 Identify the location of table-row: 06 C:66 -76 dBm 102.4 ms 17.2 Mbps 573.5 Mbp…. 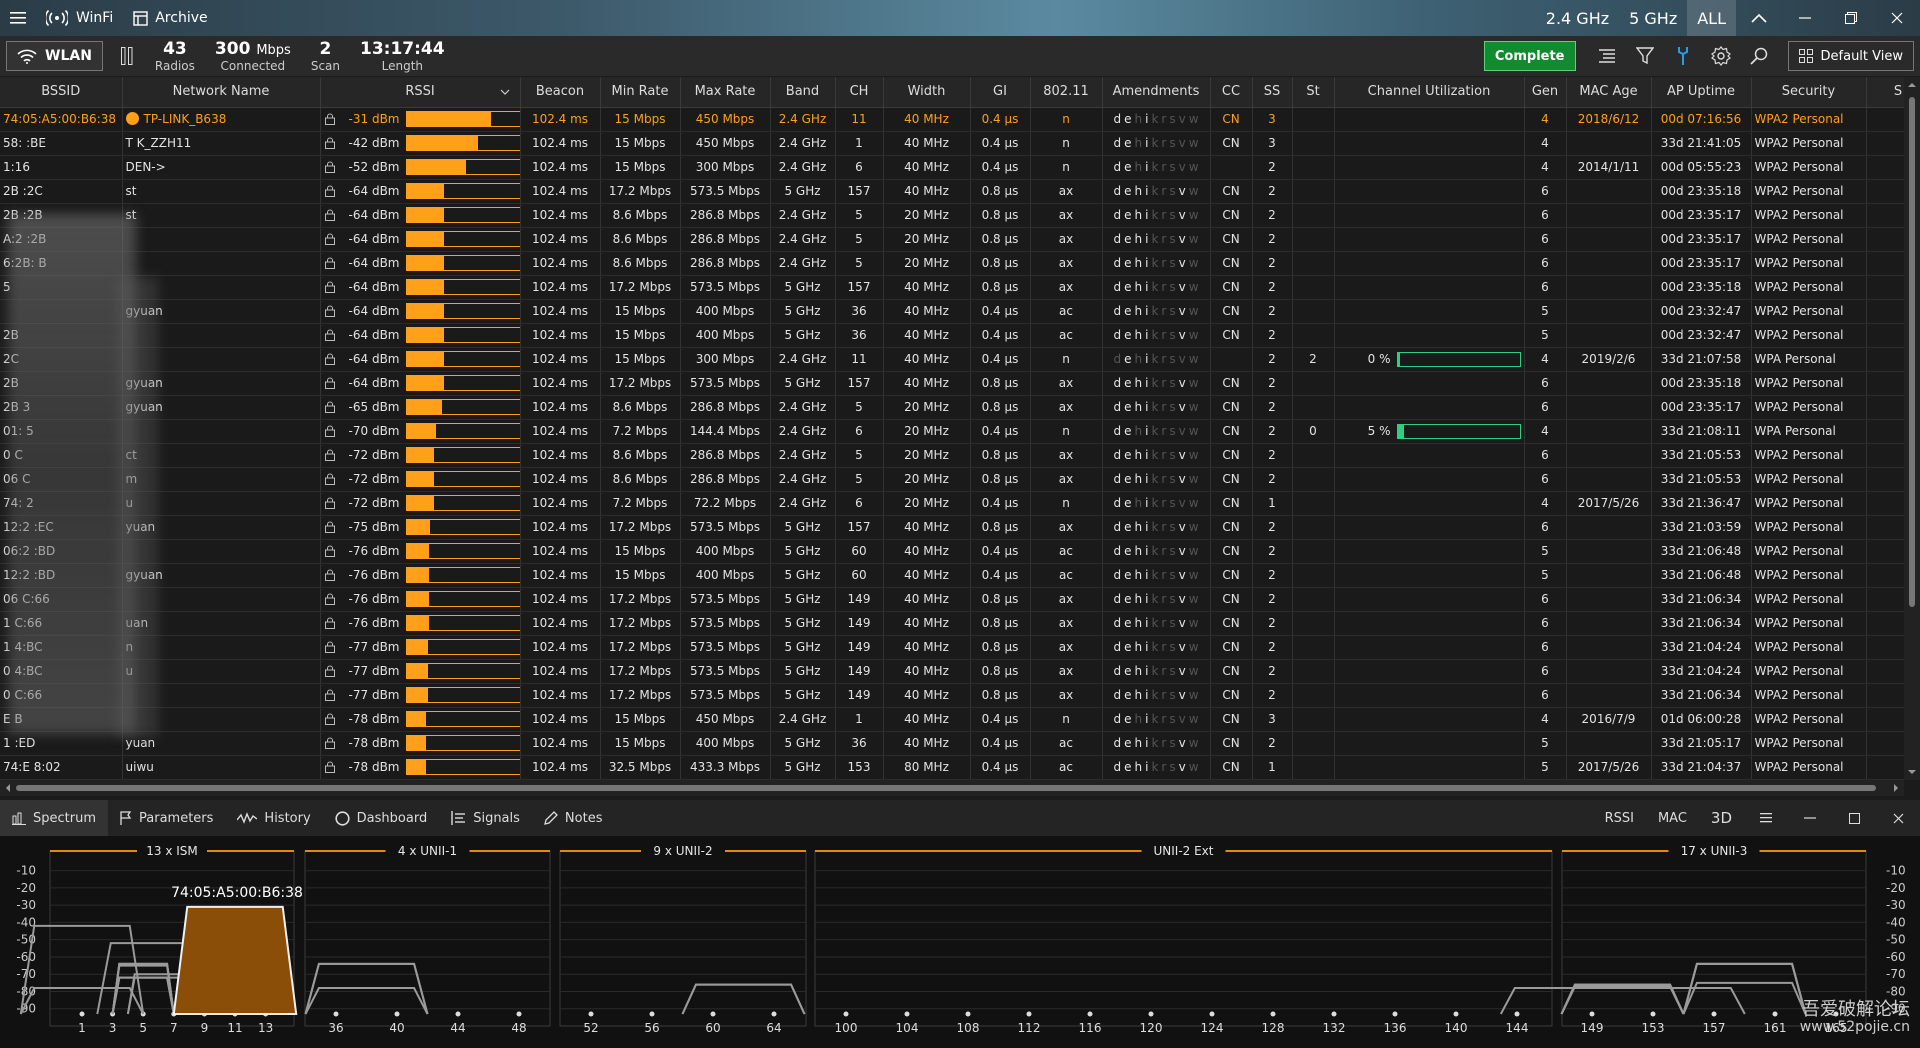
(952, 599).